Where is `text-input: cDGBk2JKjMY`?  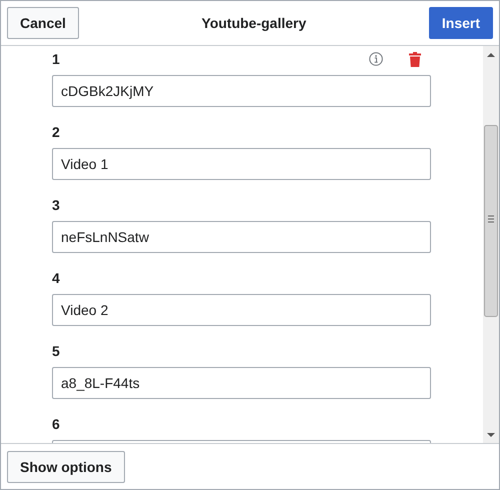 text-input: cDGBk2JKjMY is located at coordinates (241, 91).